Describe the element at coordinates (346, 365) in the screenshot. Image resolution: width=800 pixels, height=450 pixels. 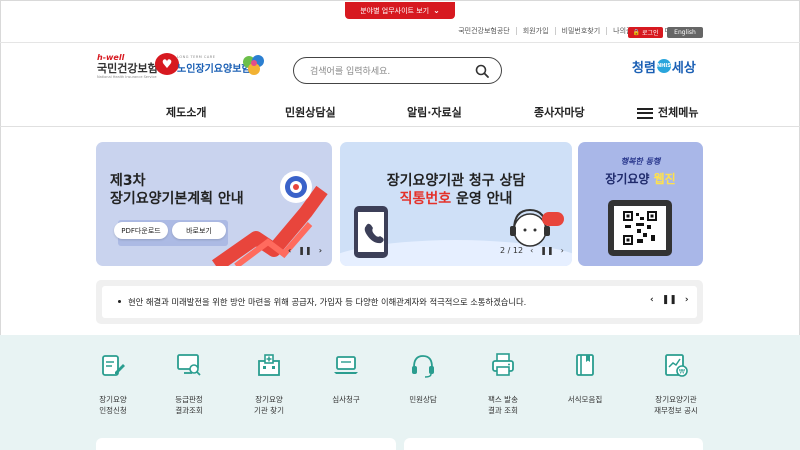
I see `laptop-icon` at that location.